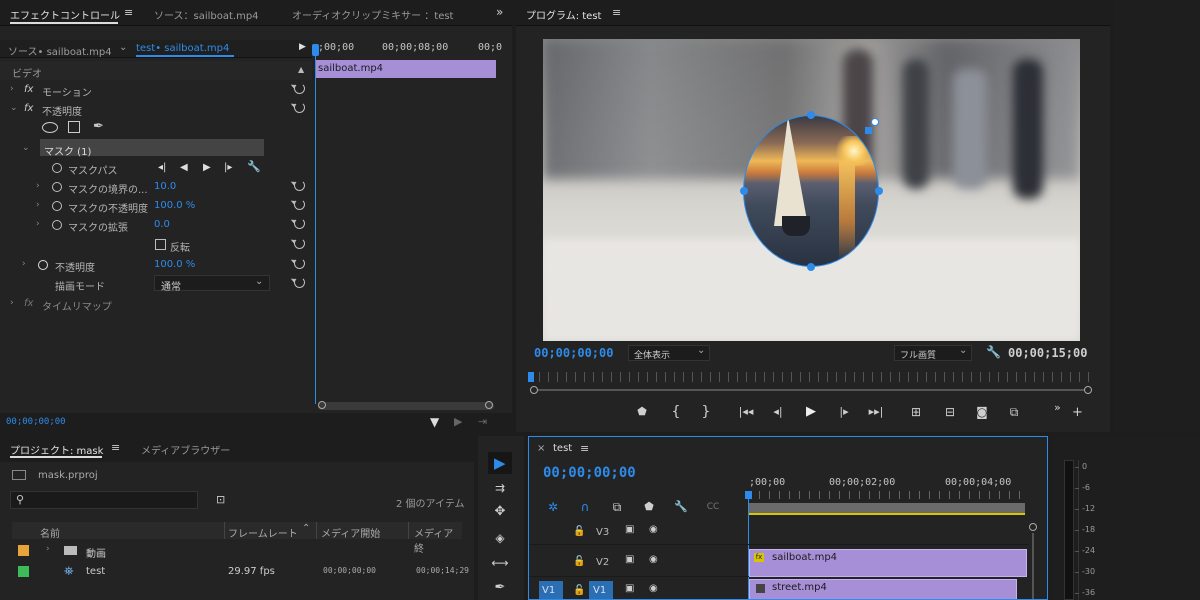 This screenshot has width=1200, height=600. What do you see at coordinates (500, 488) in the screenshot?
I see `track-select-tool: ⇉` at bounding box center [500, 488].